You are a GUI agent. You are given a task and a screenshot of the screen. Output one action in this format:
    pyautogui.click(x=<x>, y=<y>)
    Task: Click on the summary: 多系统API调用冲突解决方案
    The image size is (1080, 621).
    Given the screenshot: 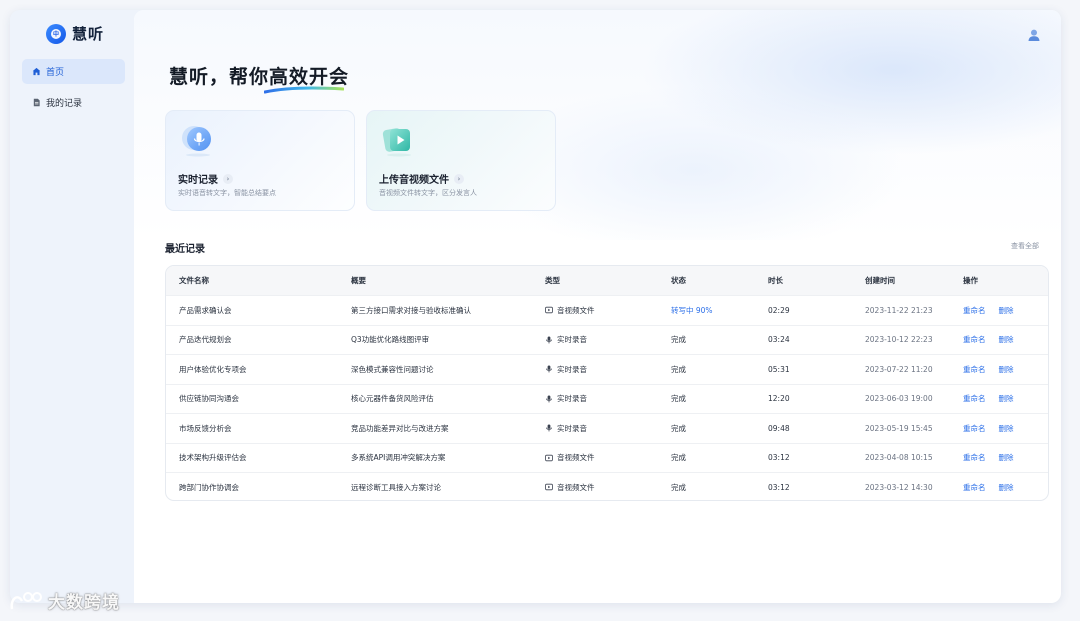 What is the action you would take?
    pyautogui.click(x=398, y=458)
    